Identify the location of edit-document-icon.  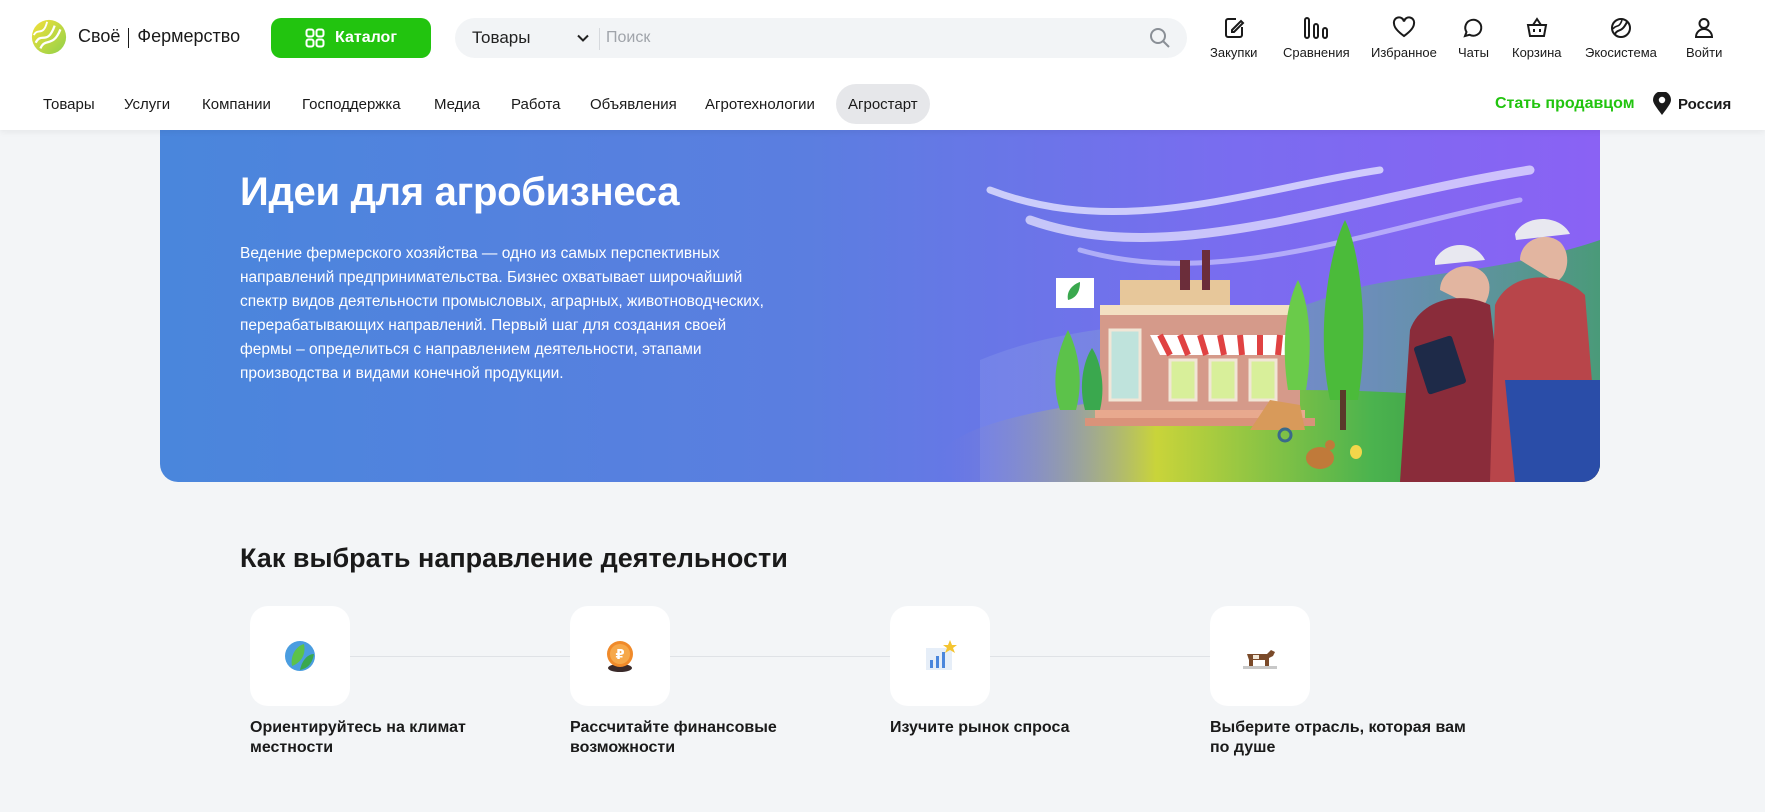
(1234, 28).